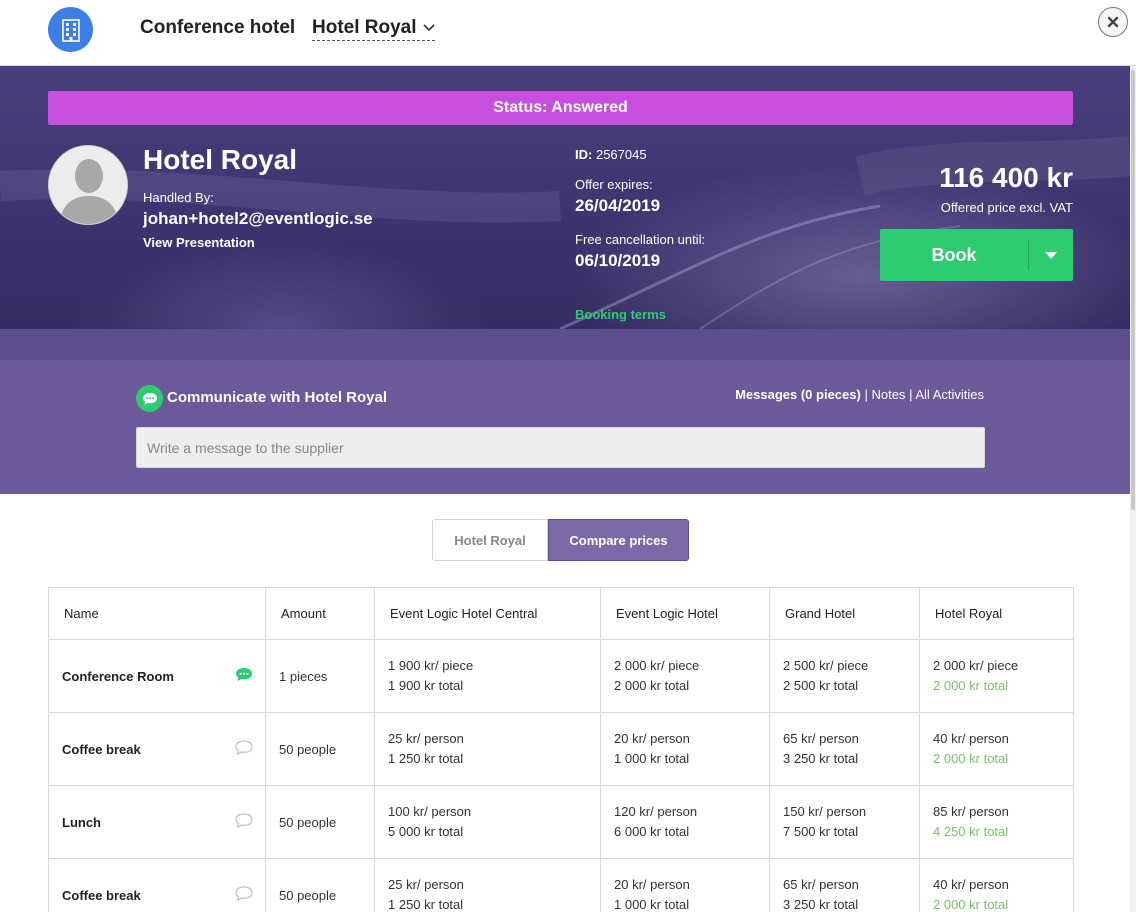  Describe the element at coordinates (821, 758) in the screenshot. I see `total-price: 3 250 kr total` at that location.